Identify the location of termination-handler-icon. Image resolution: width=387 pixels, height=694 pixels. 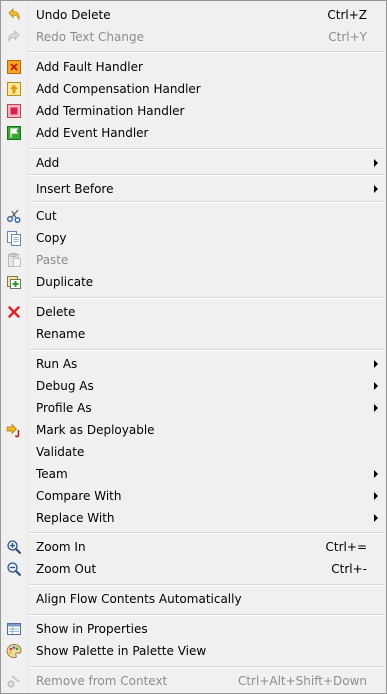
(14, 111).